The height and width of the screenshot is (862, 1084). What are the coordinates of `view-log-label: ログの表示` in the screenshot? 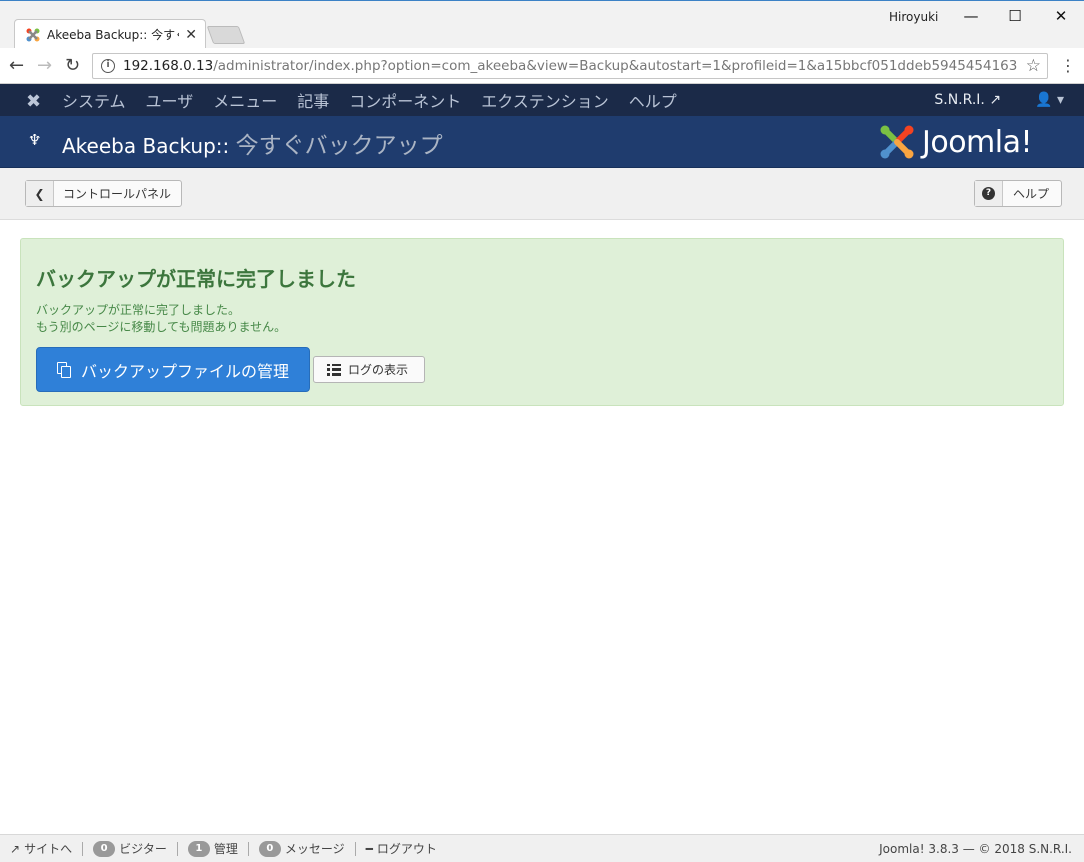 It's located at (378, 370).